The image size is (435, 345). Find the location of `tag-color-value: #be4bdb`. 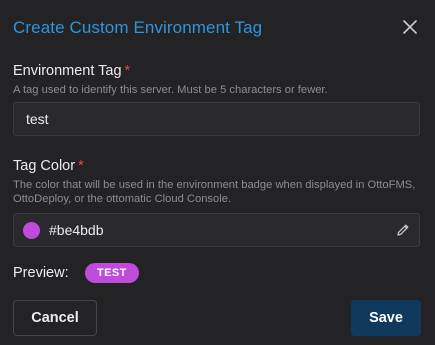

tag-color-value: #be4bdb is located at coordinates (76, 230).